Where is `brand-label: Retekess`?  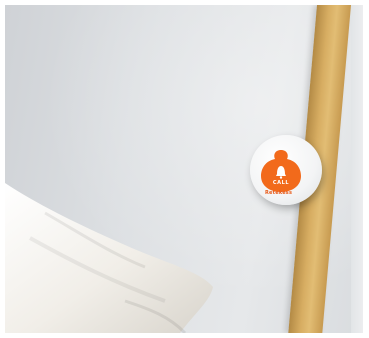 brand-label: Retekess is located at coordinates (279, 193).